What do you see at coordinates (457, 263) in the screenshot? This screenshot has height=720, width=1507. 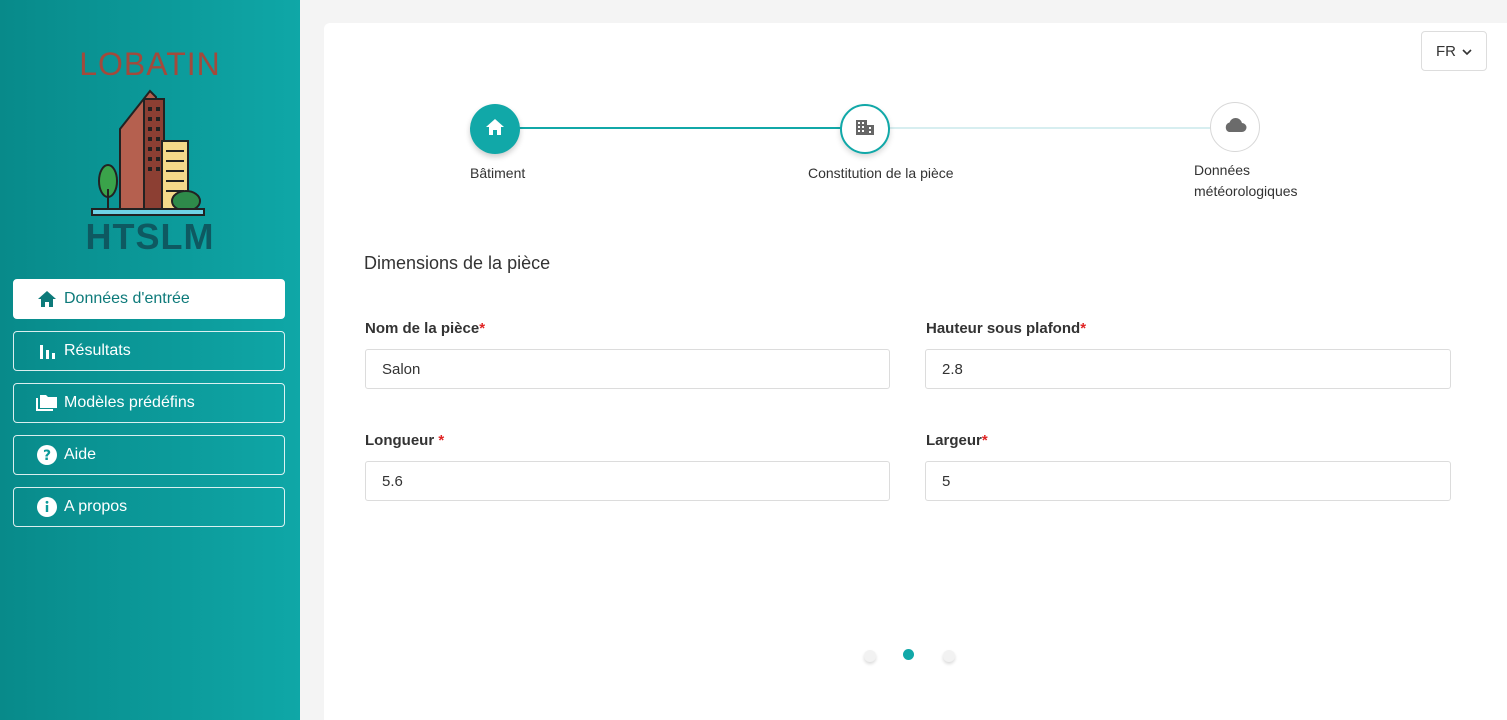 I see `section-title: Dimensions de la pièce` at bounding box center [457, 263].